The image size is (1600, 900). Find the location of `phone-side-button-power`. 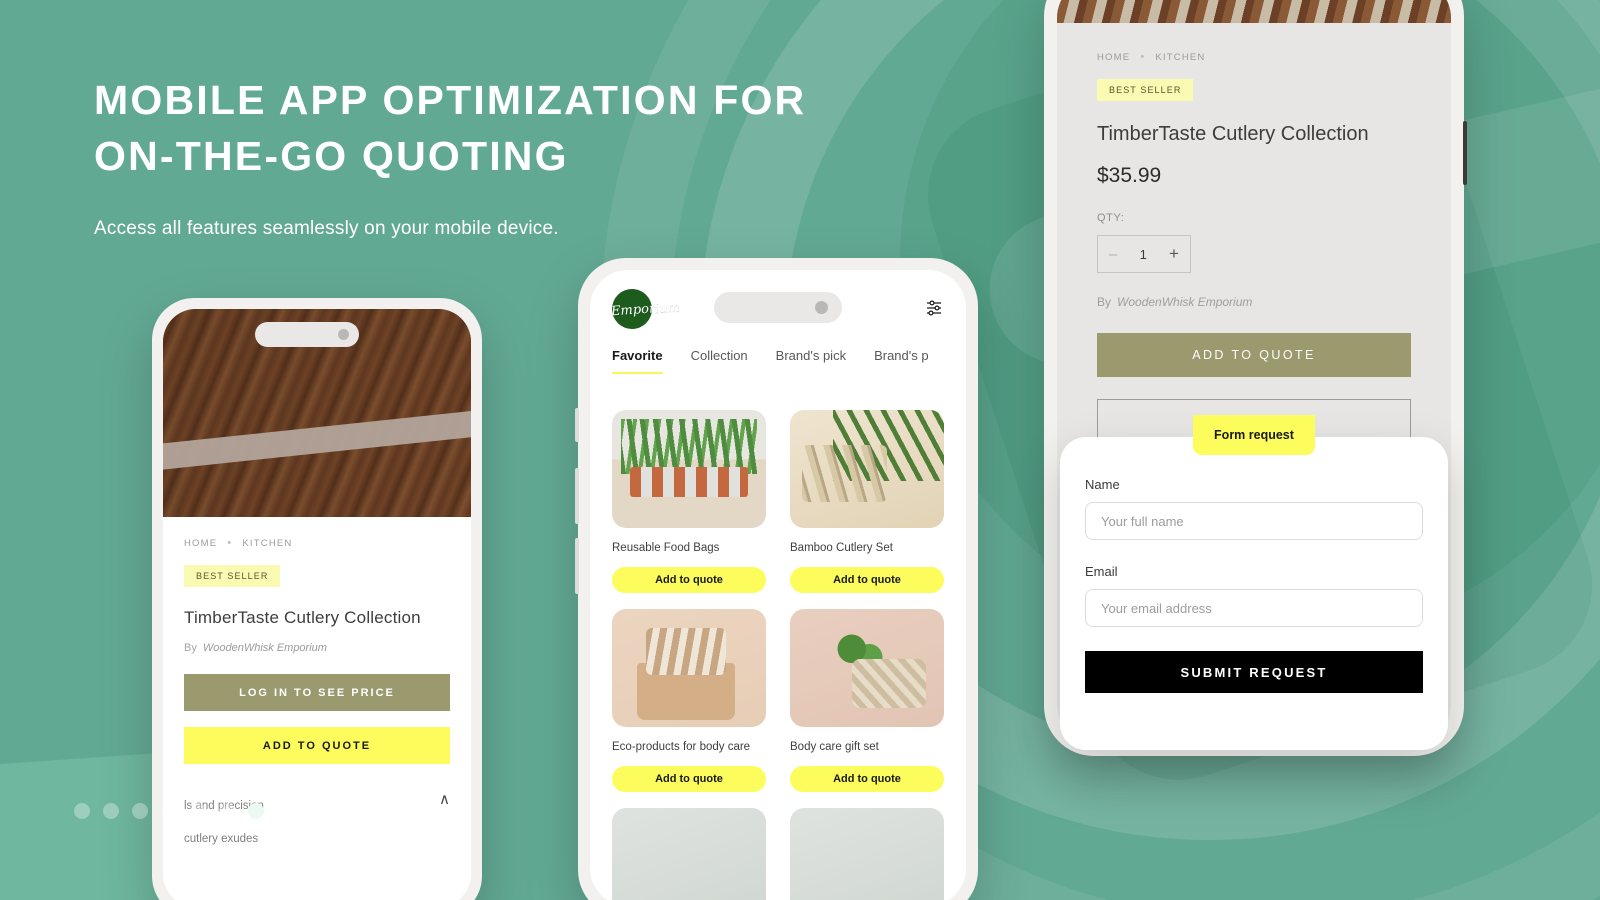

phone-side-button-power is located at coordinates (1465, 153).